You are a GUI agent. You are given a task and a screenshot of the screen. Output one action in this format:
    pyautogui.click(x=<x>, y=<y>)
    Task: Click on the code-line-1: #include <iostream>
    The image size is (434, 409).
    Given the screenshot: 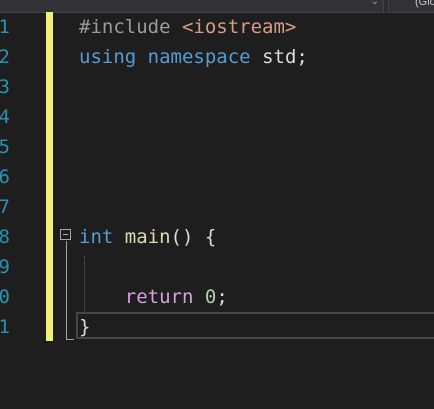 What is the action you would take?
    pyautogui.click(x=187, y=27)
    